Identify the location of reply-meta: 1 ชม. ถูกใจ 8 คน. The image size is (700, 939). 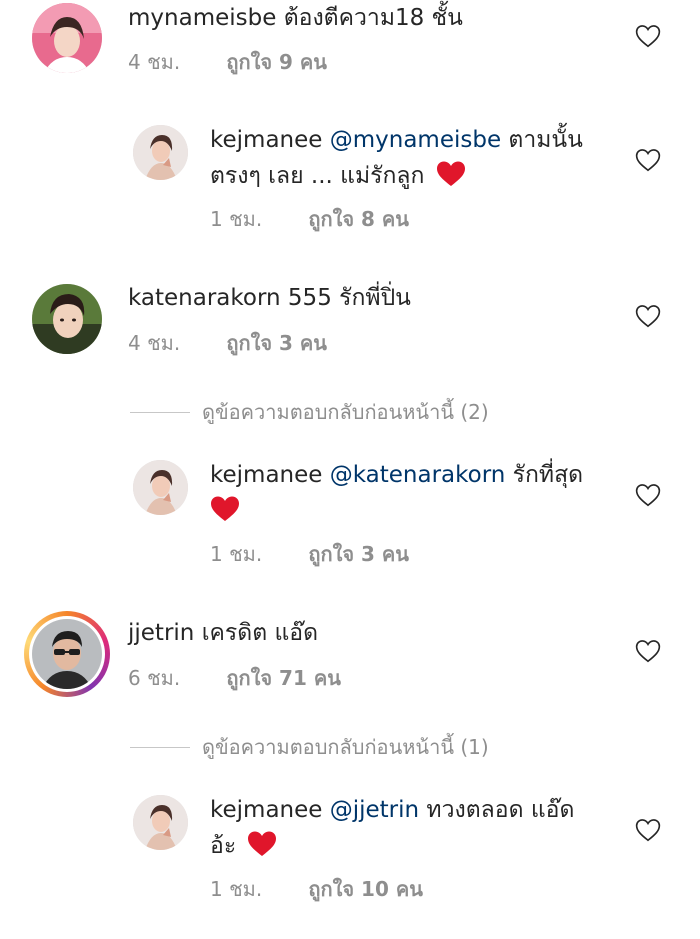
(309, 219).